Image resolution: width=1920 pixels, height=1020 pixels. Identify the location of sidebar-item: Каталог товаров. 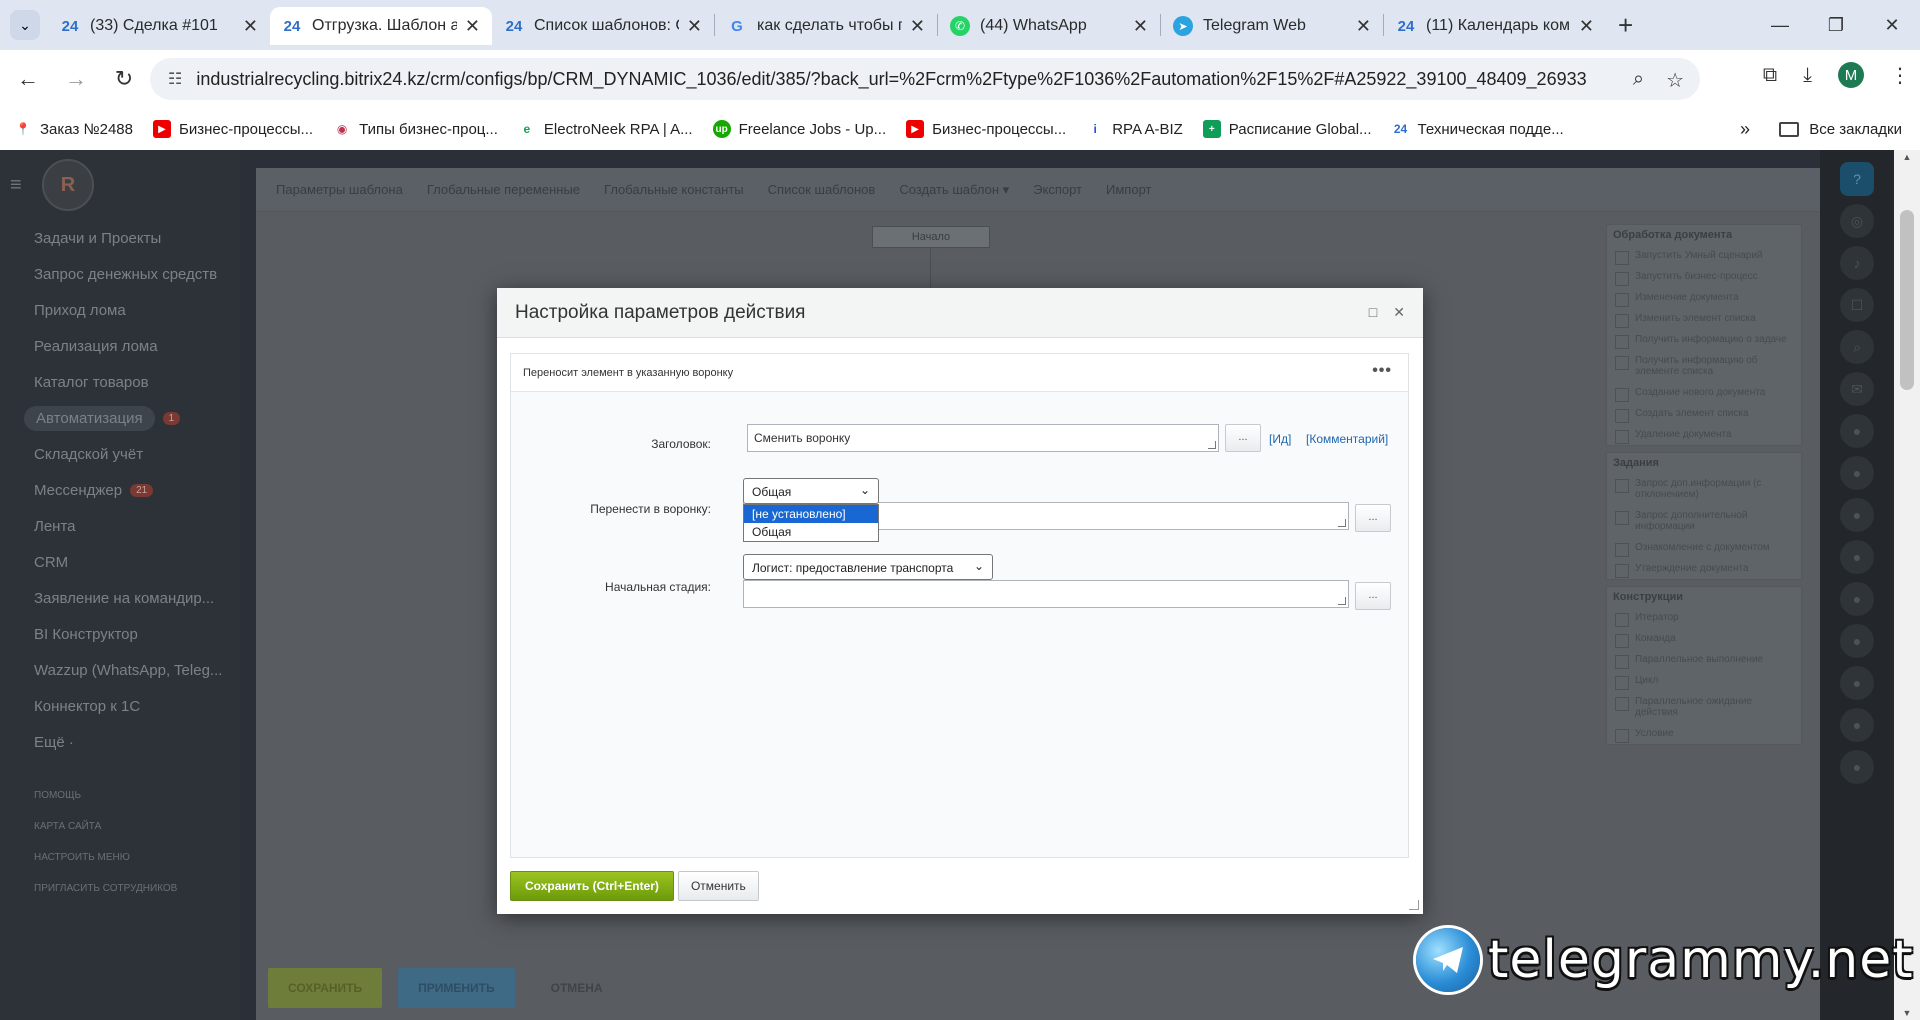
(137, 382).